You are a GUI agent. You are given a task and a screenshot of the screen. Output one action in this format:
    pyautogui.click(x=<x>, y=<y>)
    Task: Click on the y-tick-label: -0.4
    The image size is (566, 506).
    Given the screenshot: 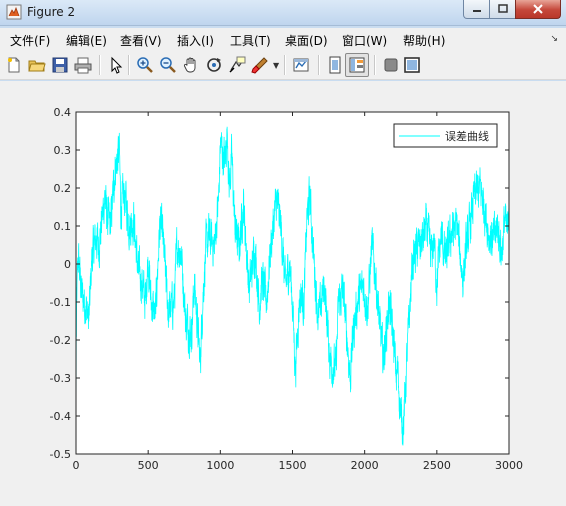 What is the action you would take?
    pyautogui.click(x=60, y=416)
    